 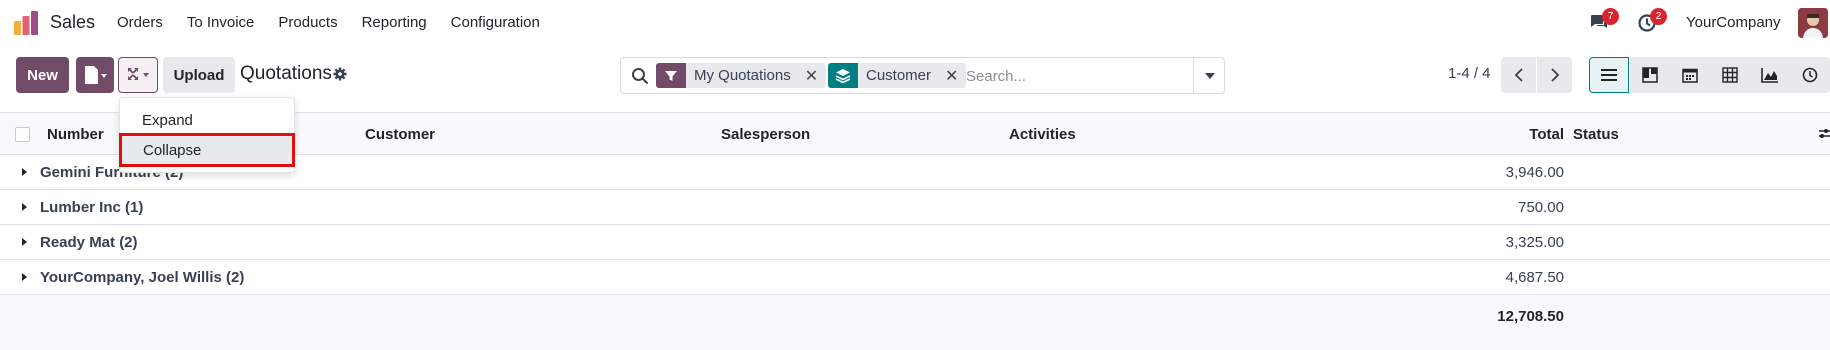 I want to click on messages-badge: 7, so click(x=1610, y=16).